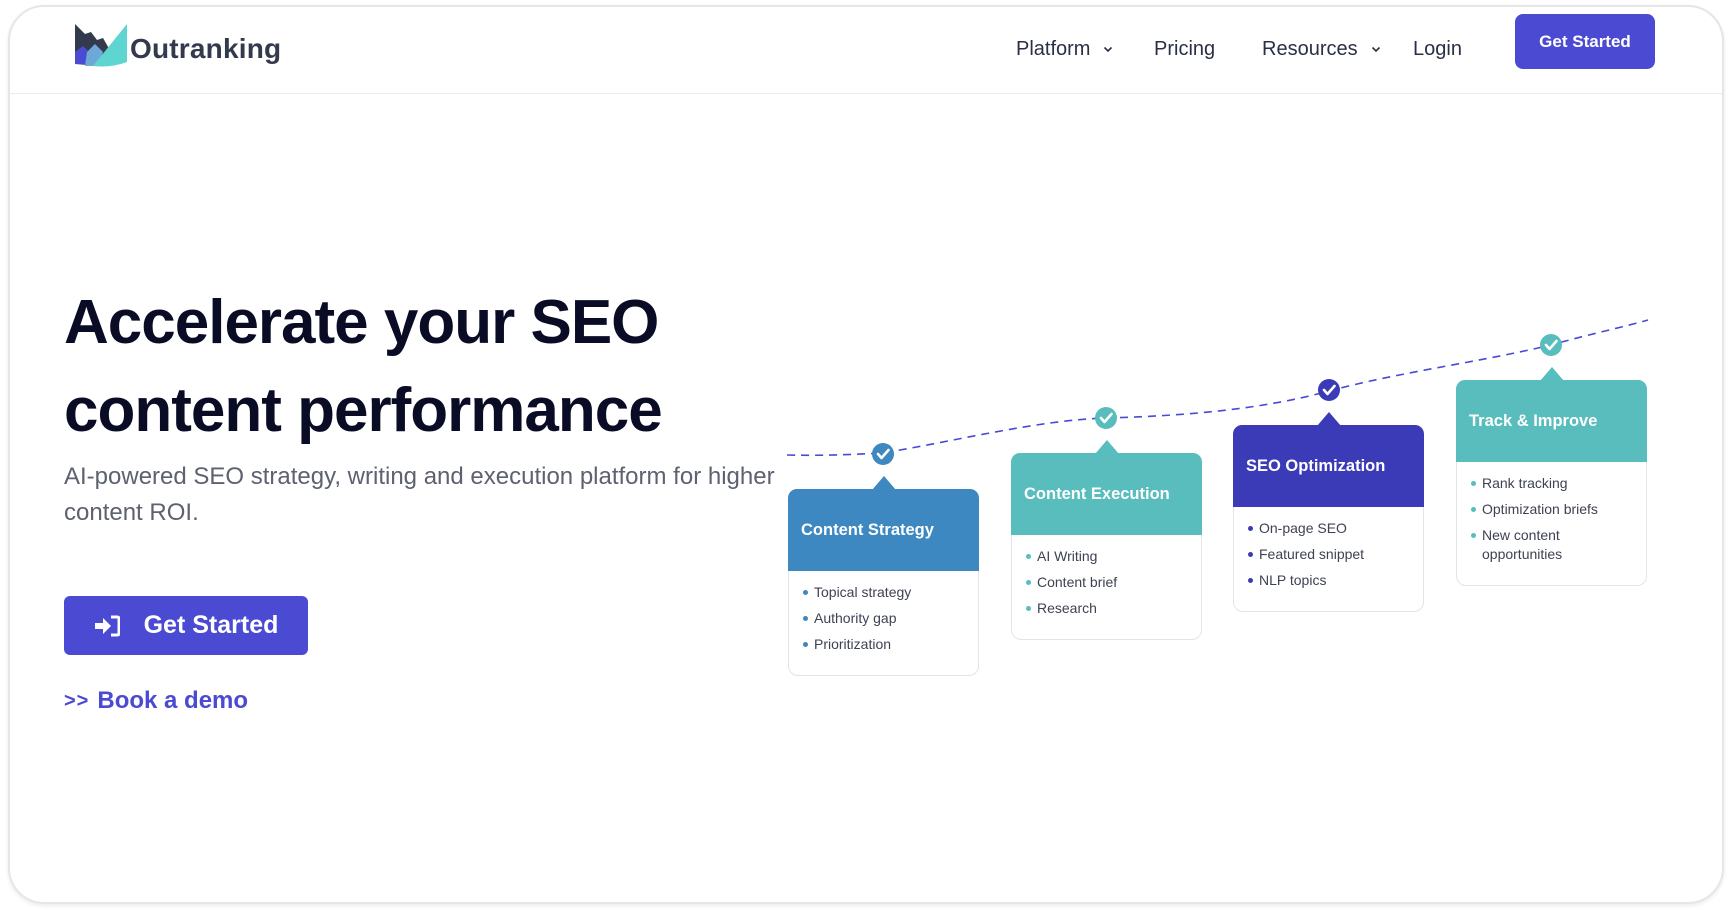 This screenshot has width=1729, height=910. I want to click on hero-get-started-label: Get Started, so click(211, 625).